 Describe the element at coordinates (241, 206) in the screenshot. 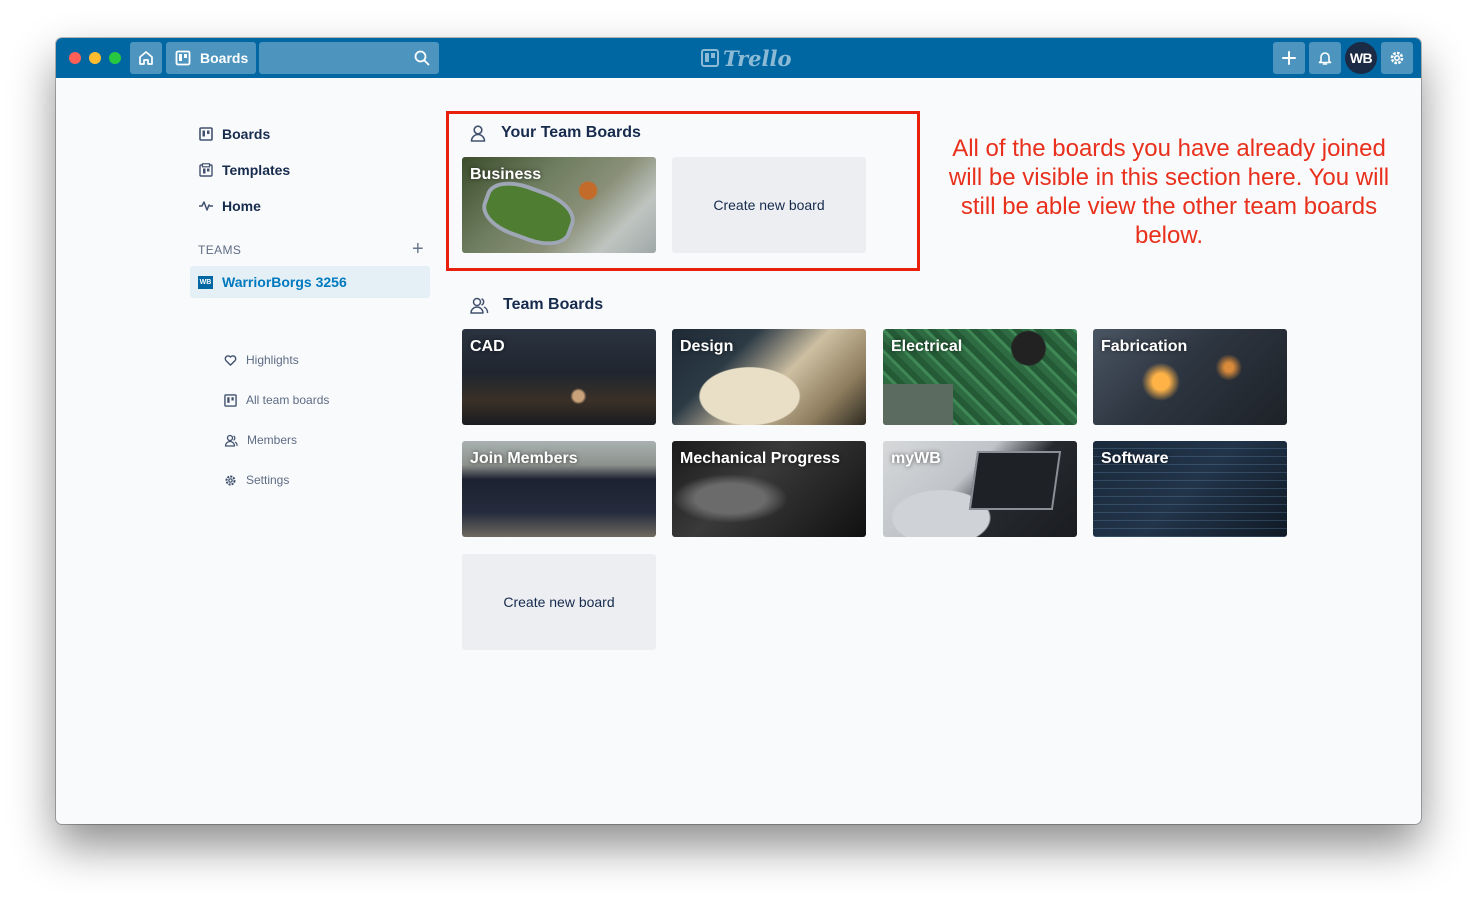

I see `sidebar-item-label: Home` at that location.